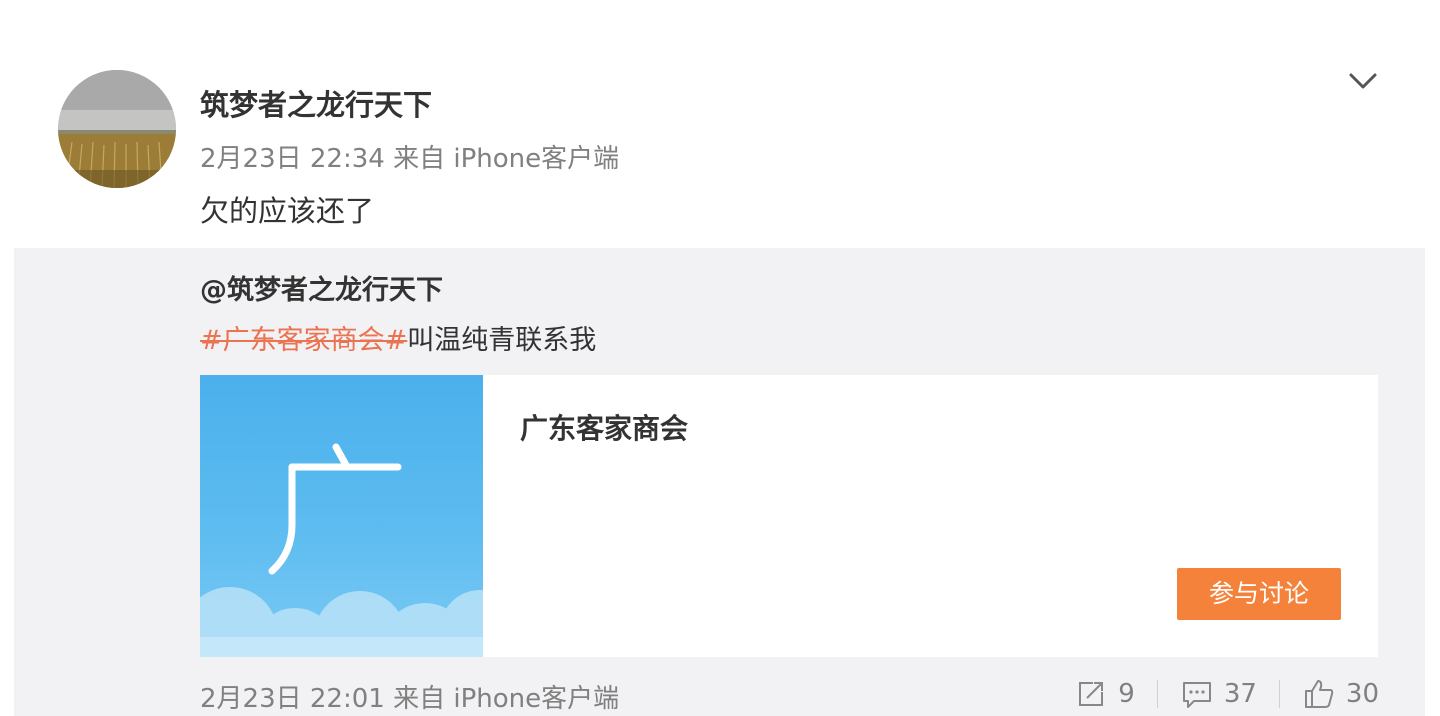  Describe the element at coordinates (604, 427) in the screenshot. I see `topic-card-title: 广东客家商会` at that location.